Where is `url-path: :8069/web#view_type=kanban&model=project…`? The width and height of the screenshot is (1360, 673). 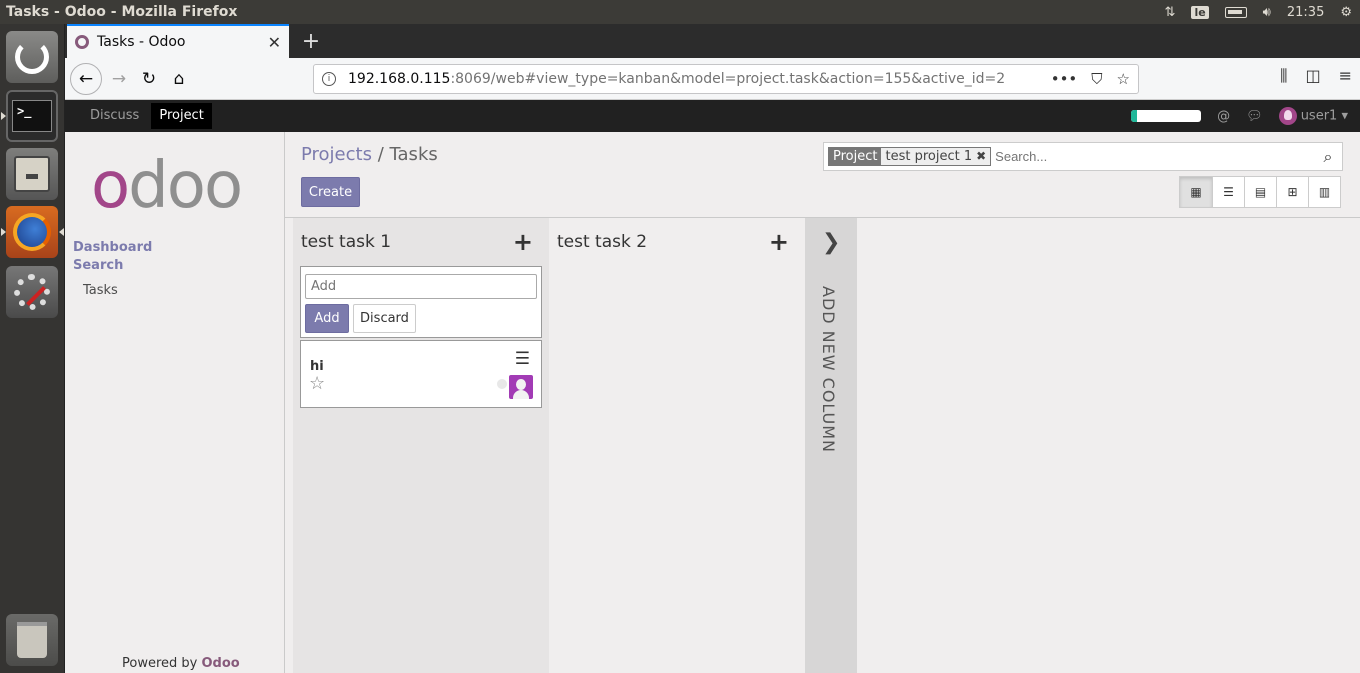 url-path: :8069/web#view_type=kanban&model=project… is located at coordinates (728, 79).